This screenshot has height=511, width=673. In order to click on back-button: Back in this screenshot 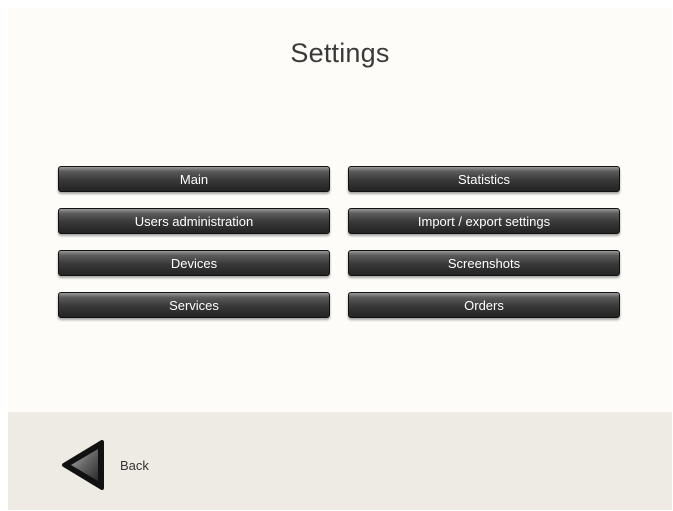, I will do `click(104, 465)`.